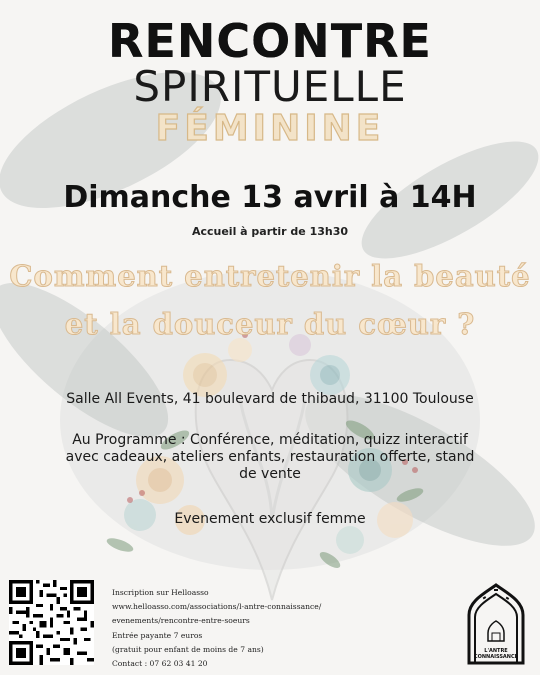 The height and width of the screenshot is (675, 540). I want to click on info-line-1: Inscription sur Helloasso, so click(160, 592).